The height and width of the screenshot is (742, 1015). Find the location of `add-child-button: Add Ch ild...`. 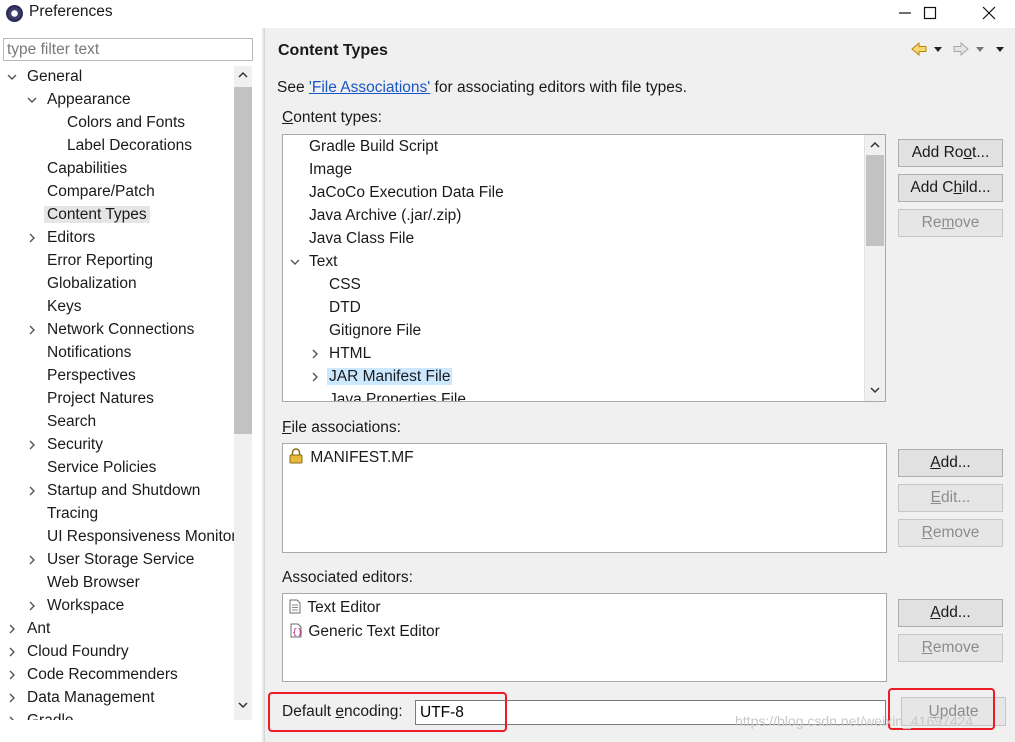

add-child-button: Add Ch ild... is located at coordinates (950, 188).